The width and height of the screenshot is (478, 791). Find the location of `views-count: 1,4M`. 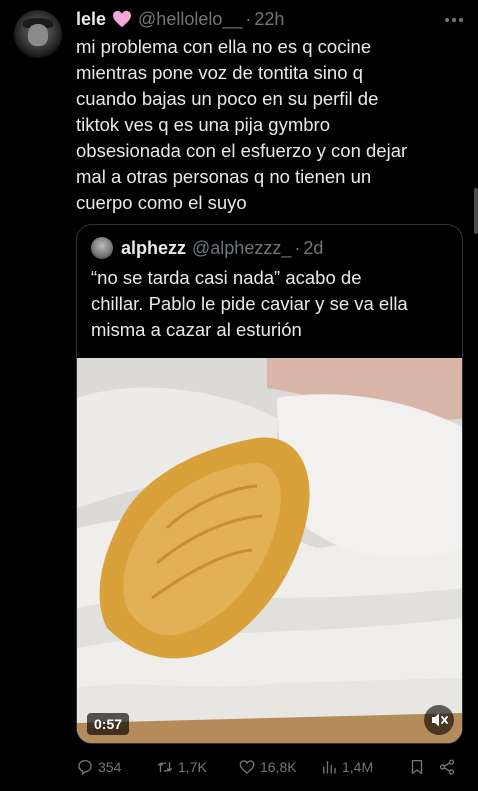

views-count: 1,4M is located at coordinates (358, 767).